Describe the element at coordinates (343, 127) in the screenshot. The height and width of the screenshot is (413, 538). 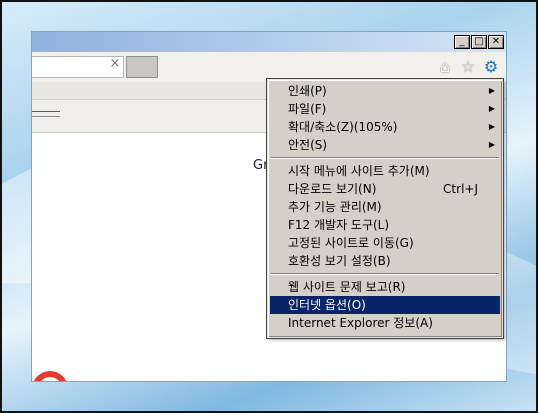
I see `menu-item-label: 확대/축소(Z)(105%)` at that location.